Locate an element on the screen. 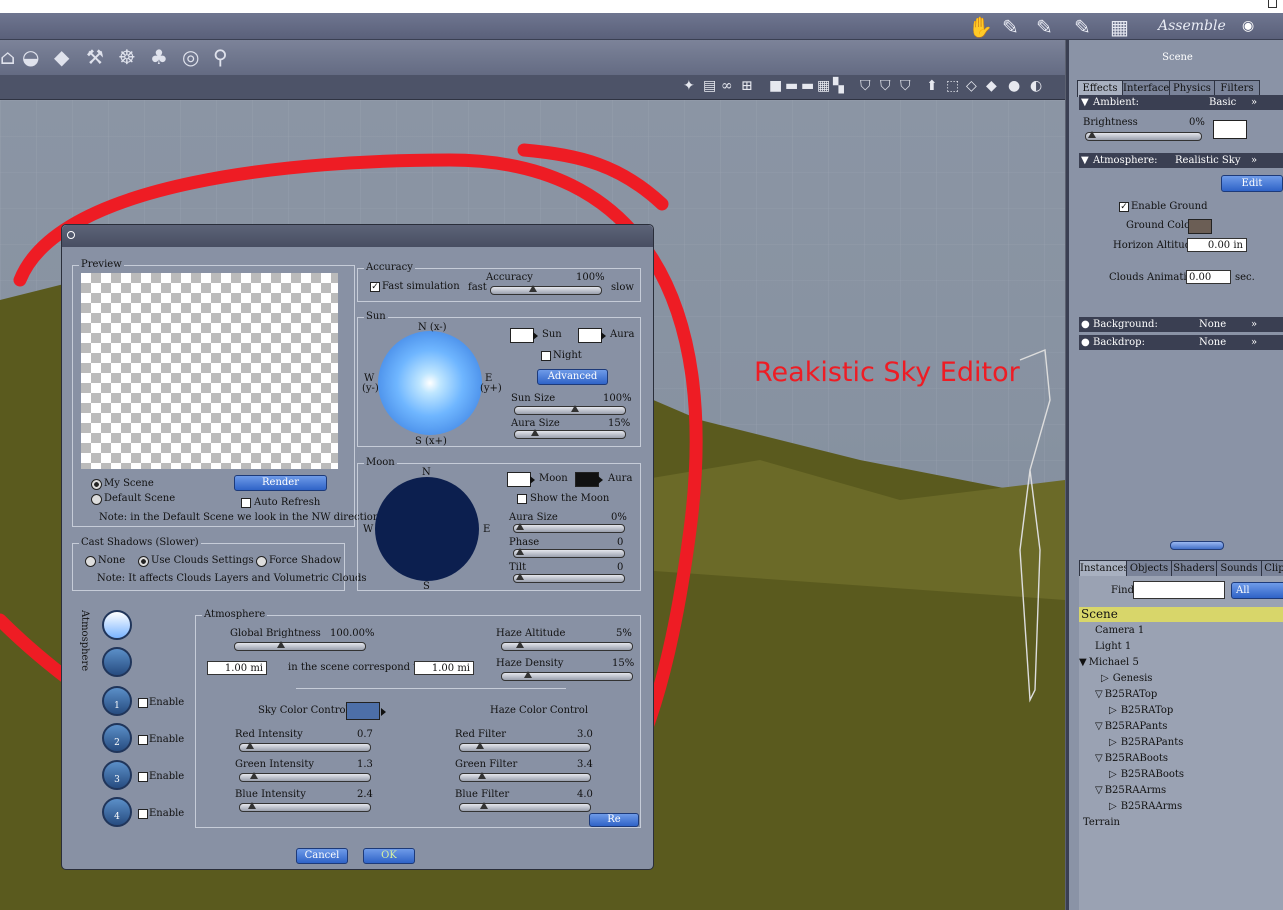 The width and height of the screenshot is (1283, 910). tab-objects: Objects is located at coordinates (1149, 568).